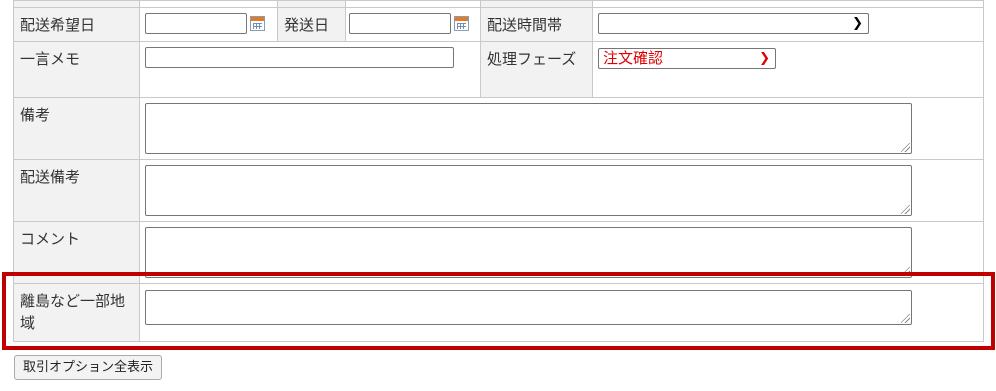 The width and height of the screenshot is (996, 391). What do you see at coordinates (528, 252) in the screenshot?
I see `comment-textarea` at bounding box center [528, 252].